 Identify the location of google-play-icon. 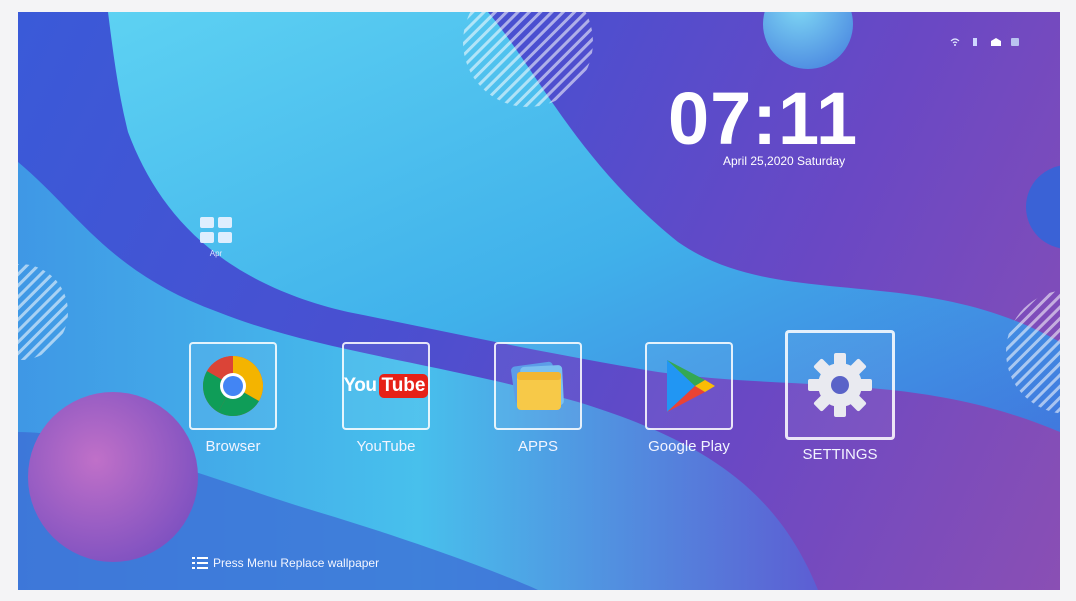
(691, 386).